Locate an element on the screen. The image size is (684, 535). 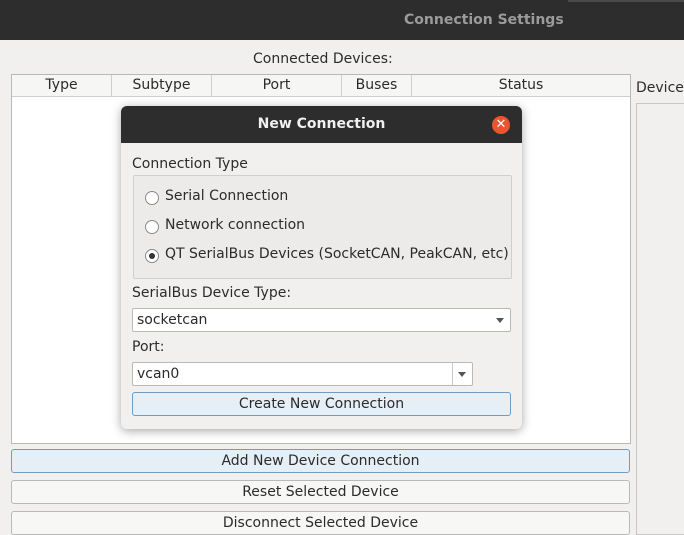
dialog-title: New Connection is located at coordinates (321, 124).